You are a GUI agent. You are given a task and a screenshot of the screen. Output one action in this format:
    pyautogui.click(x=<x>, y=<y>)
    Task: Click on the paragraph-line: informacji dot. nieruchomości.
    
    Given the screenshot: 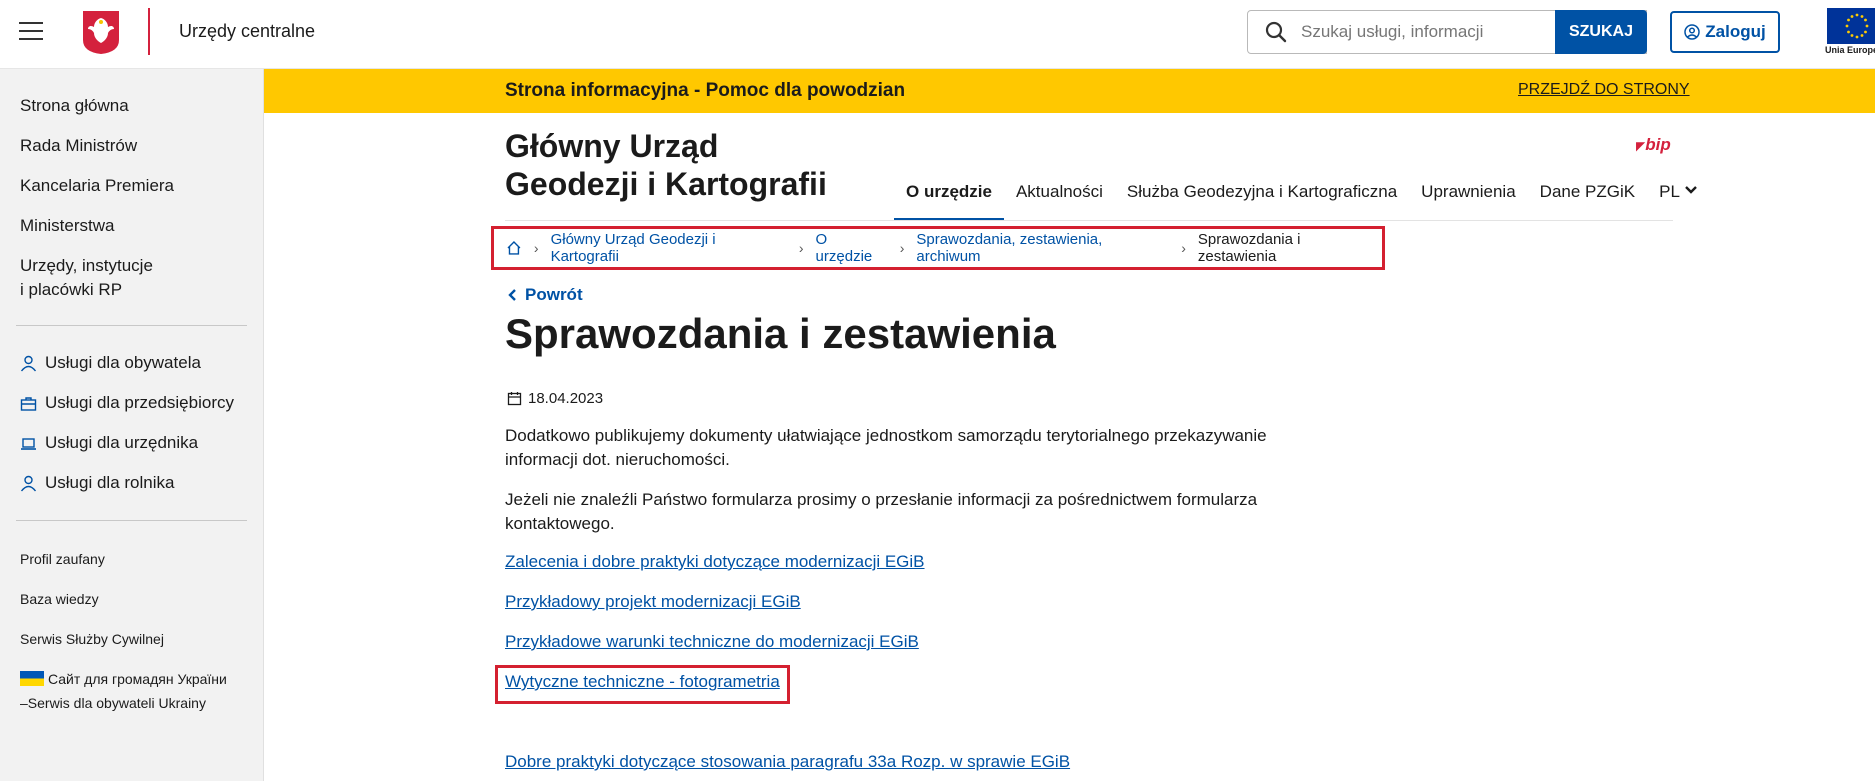 What is the action you would take?
    pyautogui.click(x=617, y=459)
    